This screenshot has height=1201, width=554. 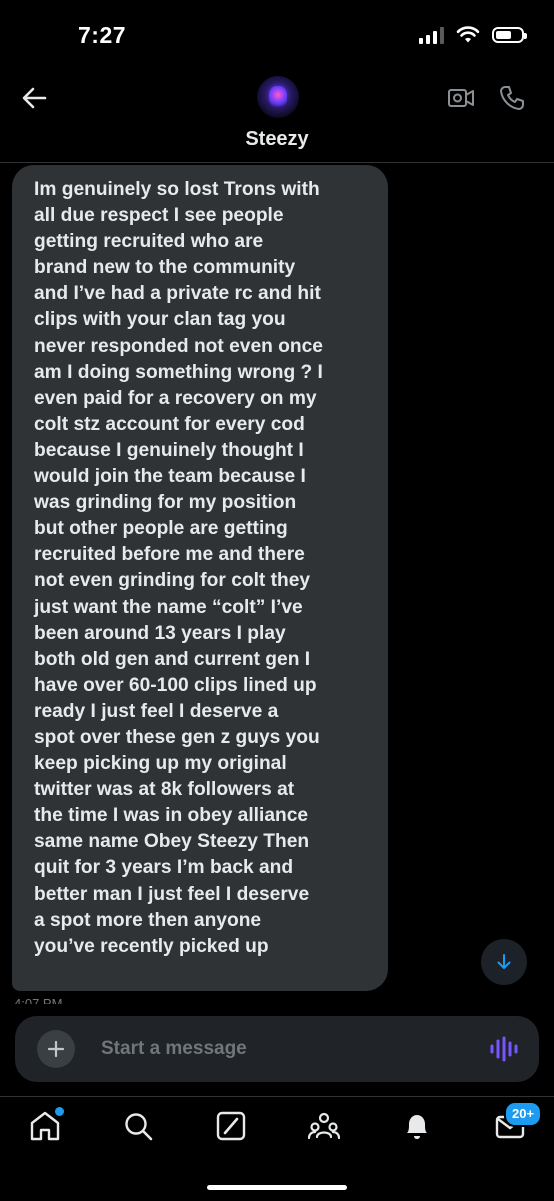 What do you see at coordinates (102, 35) in the screenshot?
I see `status-time: 7:27` at bounding box center [102, 35].